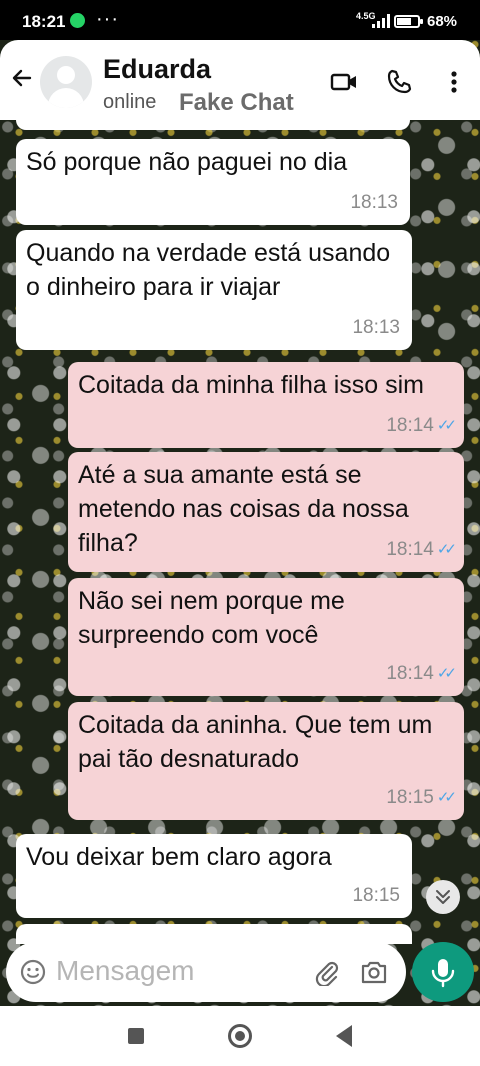 The image size is (480, 1066). I want to click on contact-status: online, so click(130, 102).